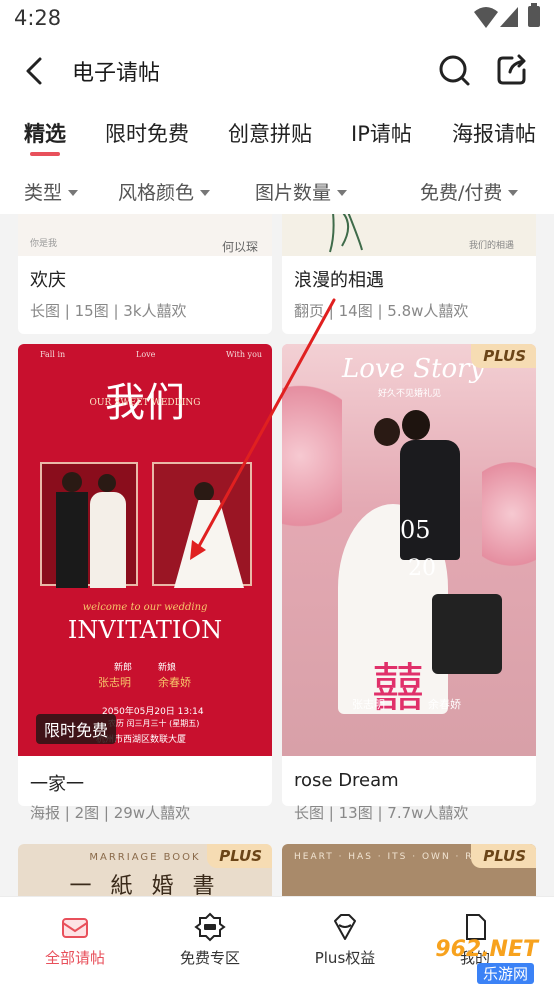 This screenshot has width=554, height=984. Describe the element at coordinates (45, 134) in the screenshot. I see `tab-label: 精选` at that location.